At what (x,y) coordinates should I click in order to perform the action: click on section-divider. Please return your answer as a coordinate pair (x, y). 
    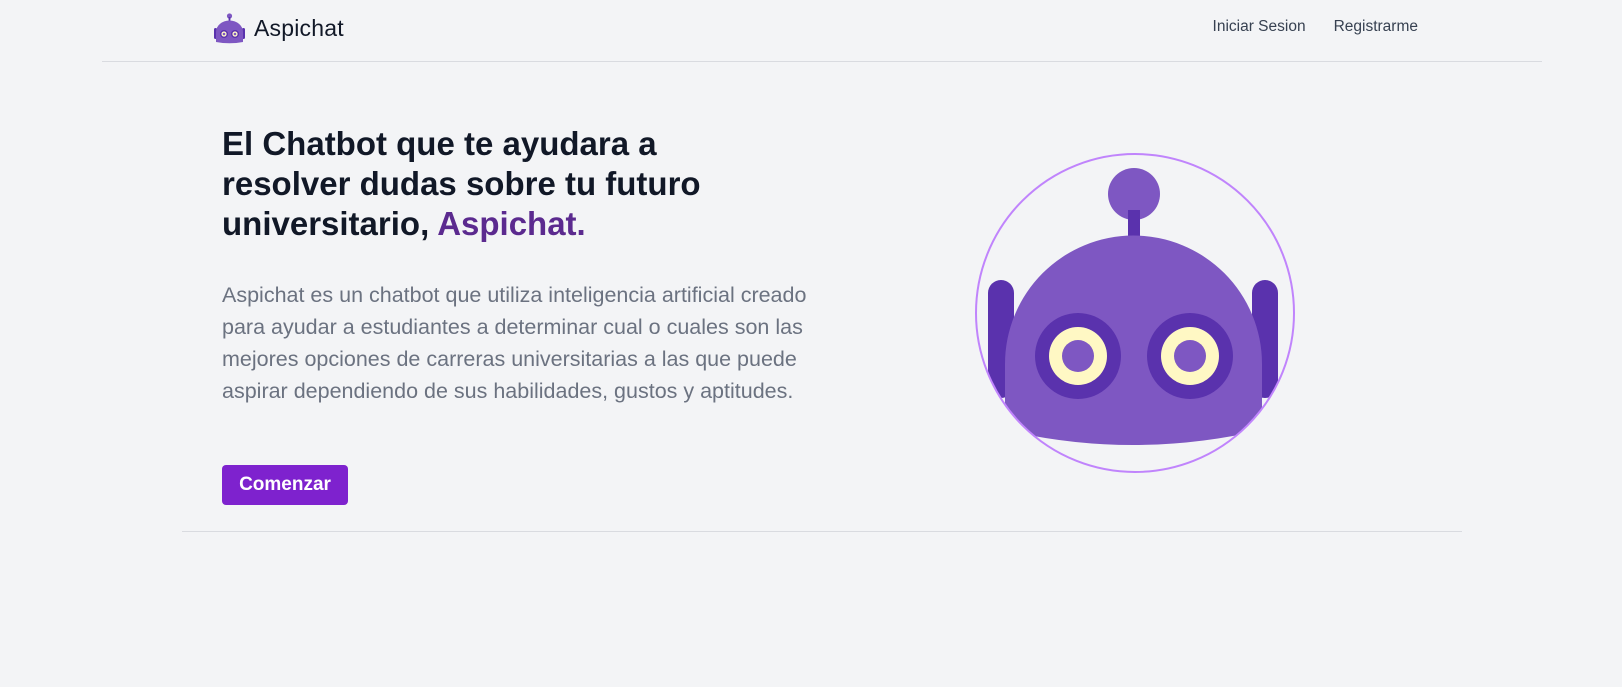
    Looking at the image, I should click on (822, 531).